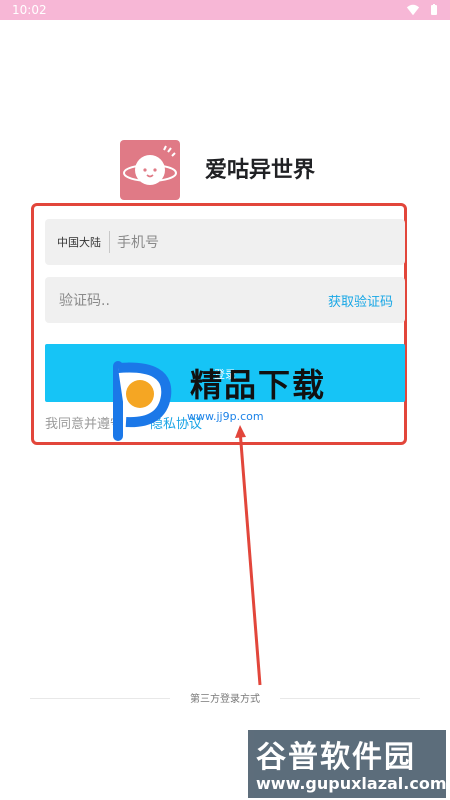 The height and width of the screenshot is (800, 450). What do you see at coordinates (423, 10) in the screenshot?
I see `status-icons` at bounding box center [423, 10].